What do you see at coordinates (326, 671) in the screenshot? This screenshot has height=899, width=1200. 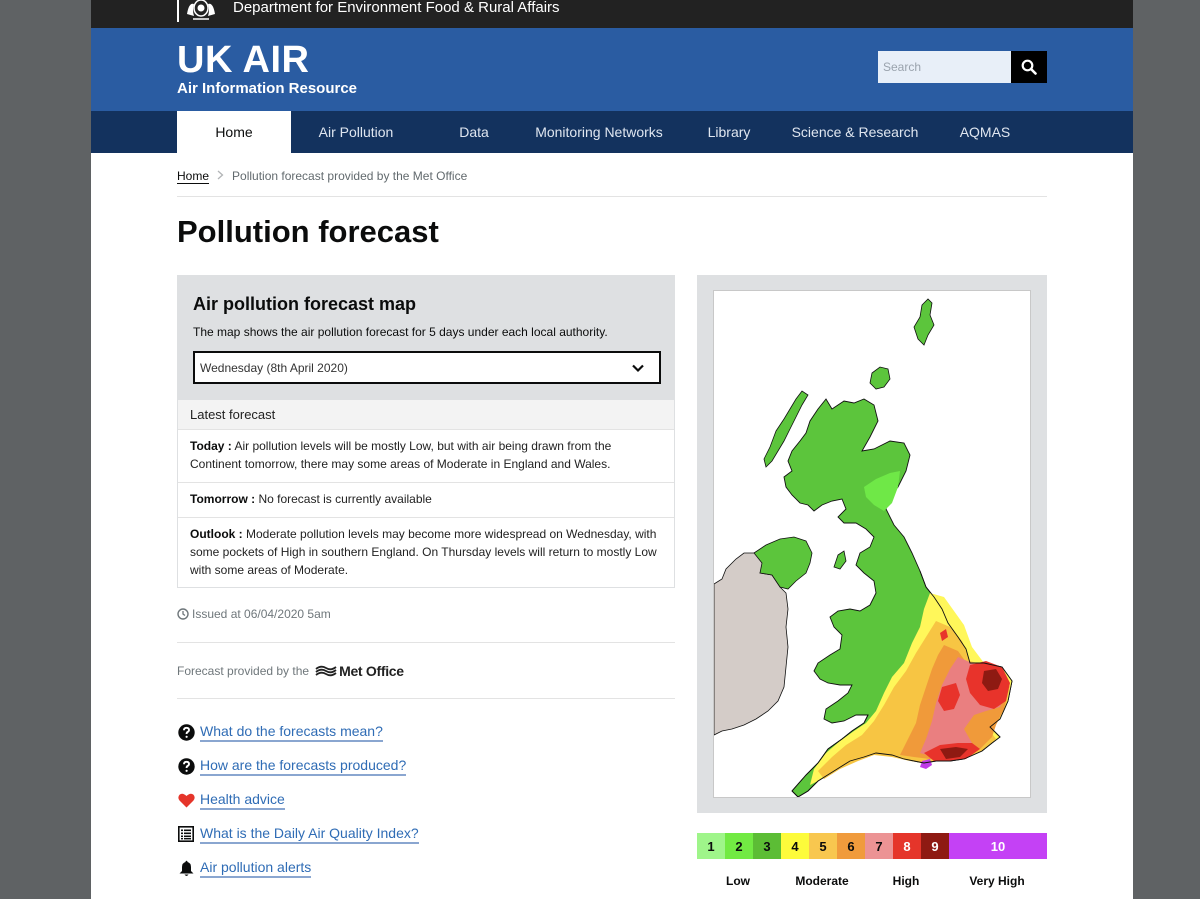 I see `met-office-waves-icon` at bounding box center [326, 671].